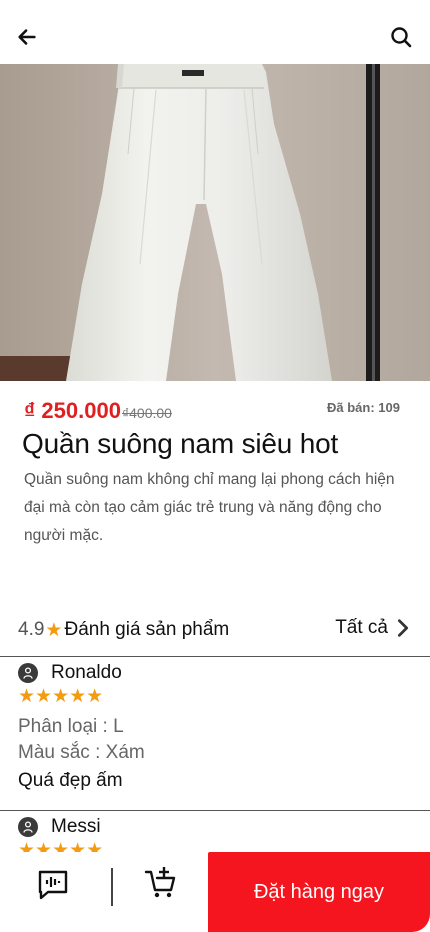 The image size is (430, 932). I want to click on price-row: ₫ 250.000 ₫400.00, so click(98, 411).